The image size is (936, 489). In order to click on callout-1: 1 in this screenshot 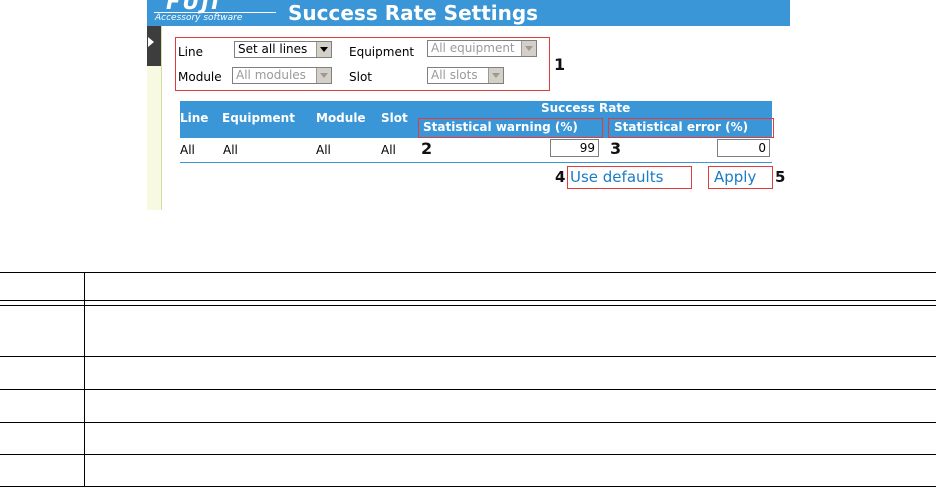, I will do `click(560, 64)`.